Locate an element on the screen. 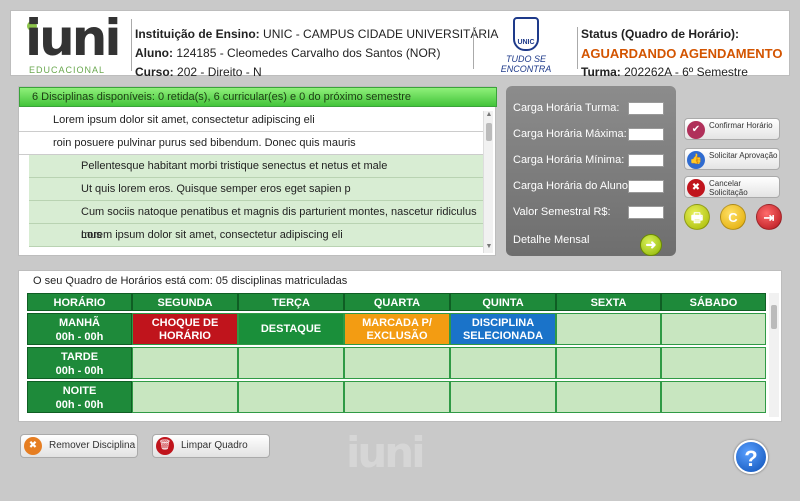 The image size is (800, 501). cell-choque-horario: CHOQUE DE HORÁRIO is located at coordinates (185, 329).